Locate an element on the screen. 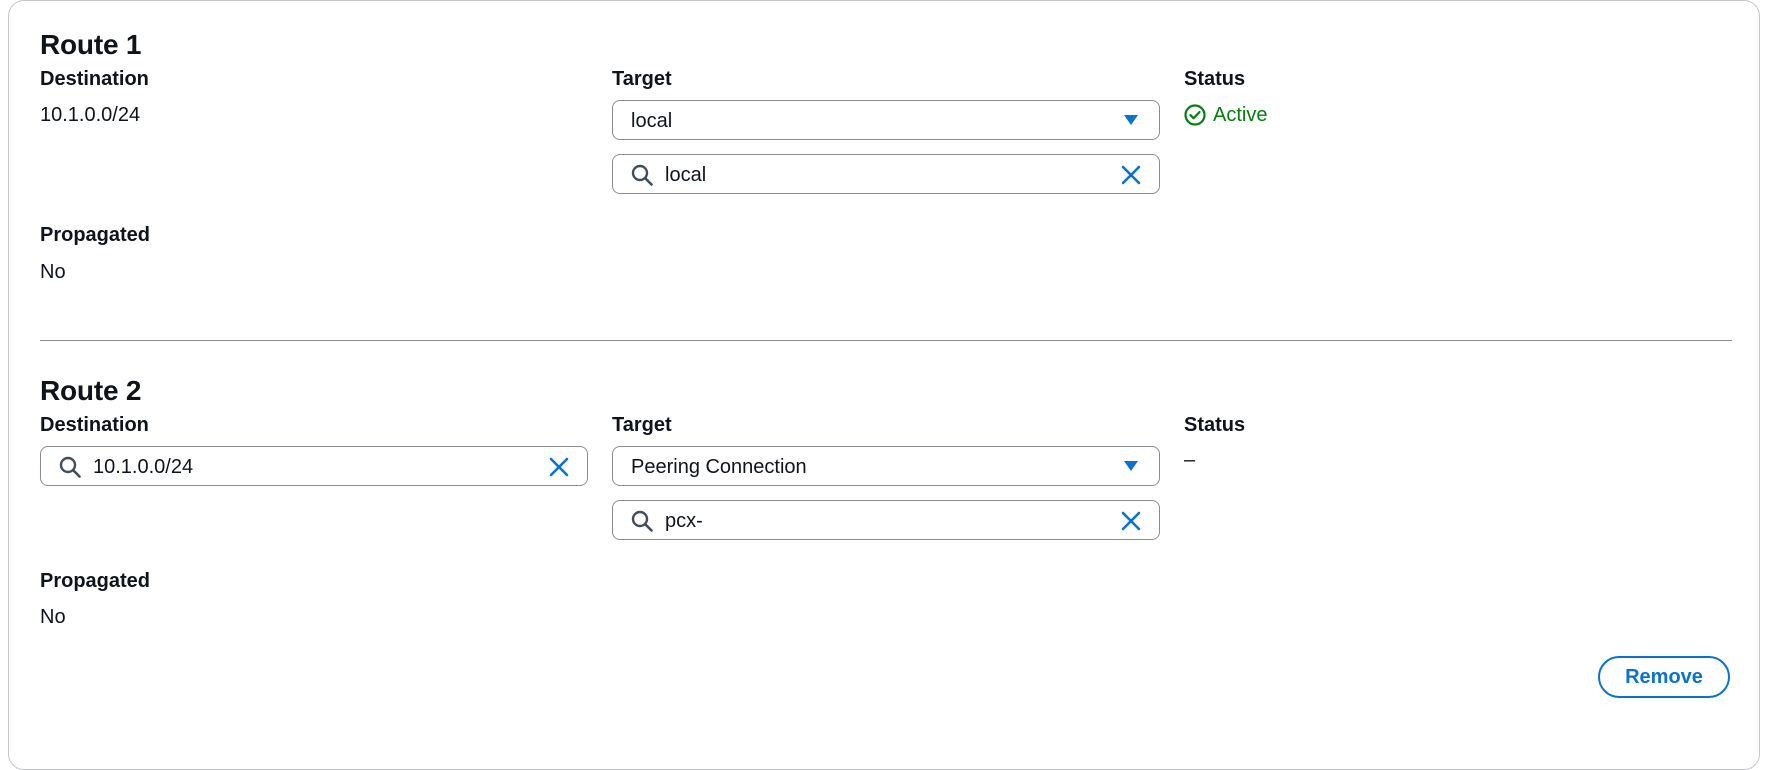 The height and width of the screenshot is (770, 1778). route-divider is located at coordinates (886, 340).